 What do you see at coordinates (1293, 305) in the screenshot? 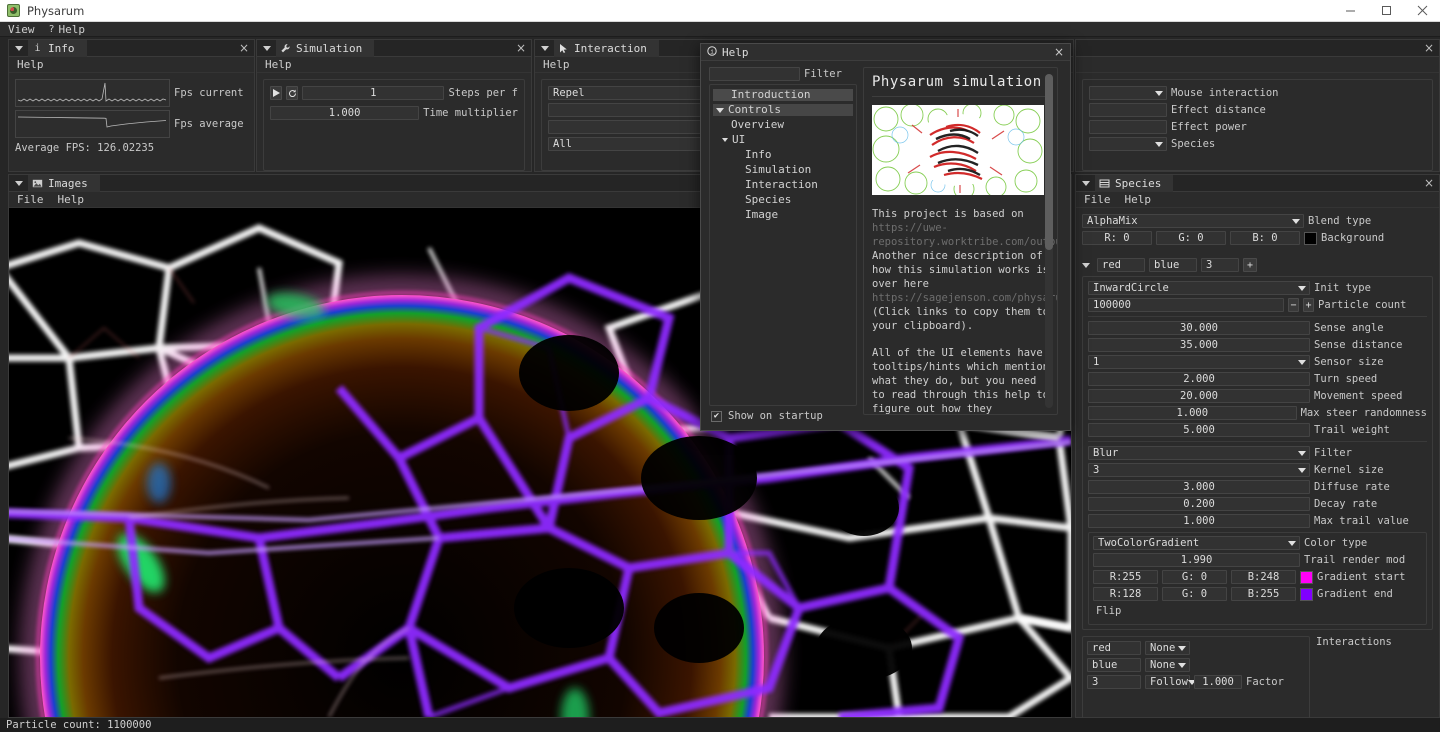
I see `particle-count-decrement-button: −` at bounding box center [1293, 305].